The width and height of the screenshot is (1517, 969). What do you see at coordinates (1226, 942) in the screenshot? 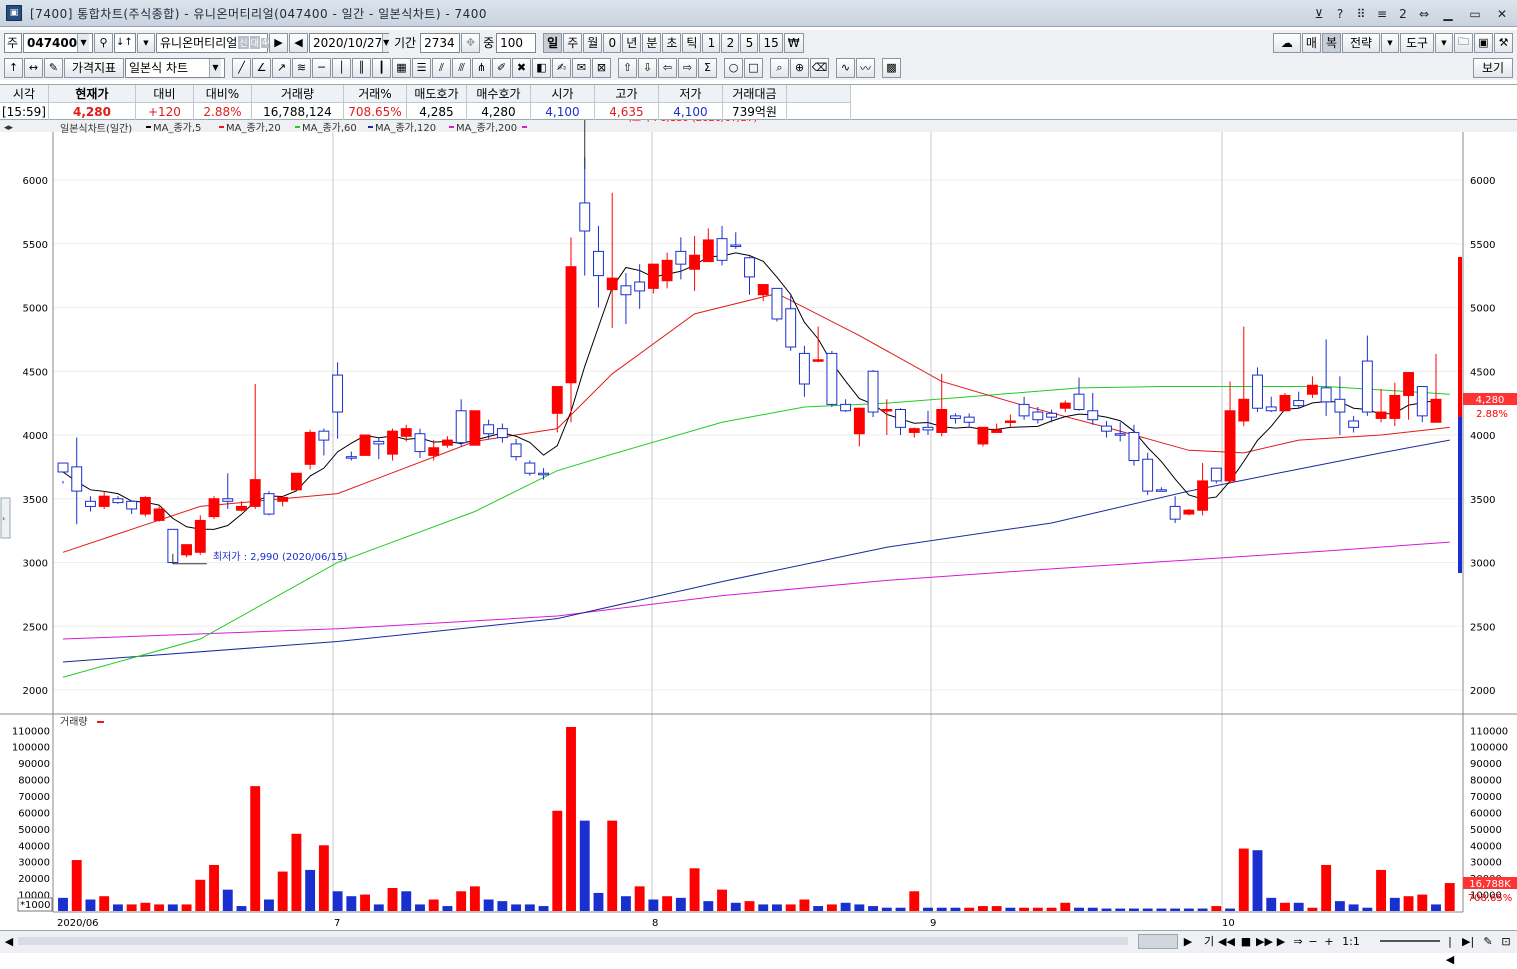
I see `rewind-icon: ◀◀` at bounding box center [1226, 942].